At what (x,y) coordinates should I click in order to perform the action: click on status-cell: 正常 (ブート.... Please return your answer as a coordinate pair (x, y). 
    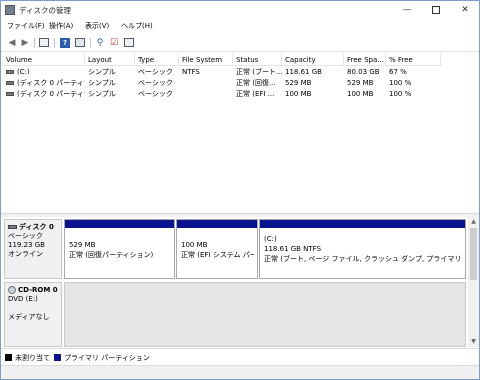
    Looking at the image, I should click on (259, 72).